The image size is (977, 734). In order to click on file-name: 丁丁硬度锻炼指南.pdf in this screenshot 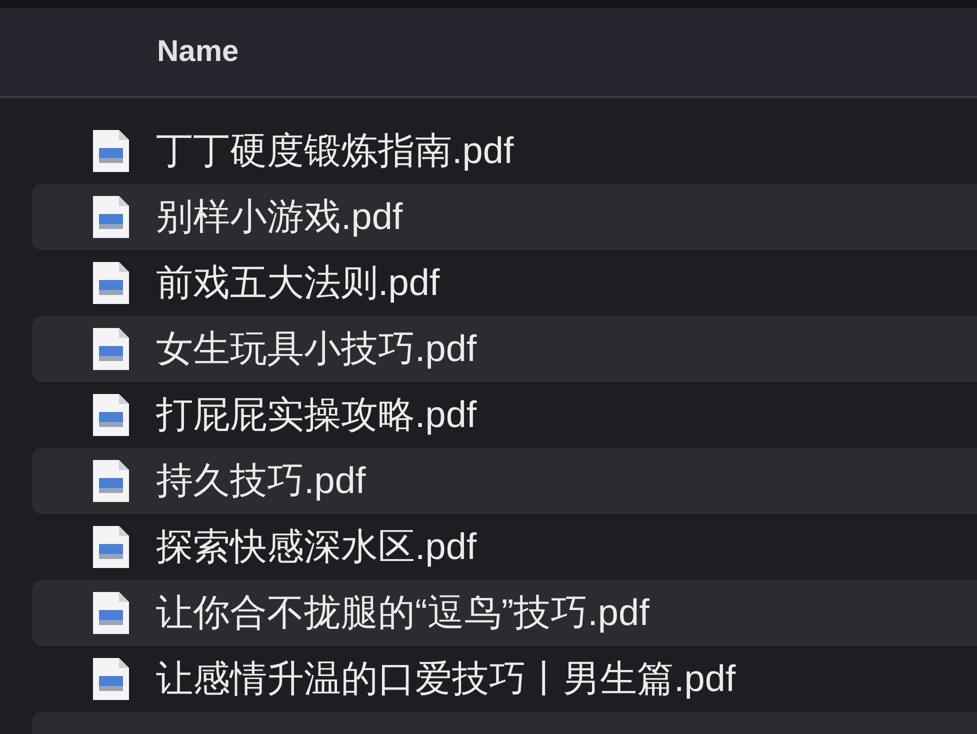, I will do `click(335, 151)`.